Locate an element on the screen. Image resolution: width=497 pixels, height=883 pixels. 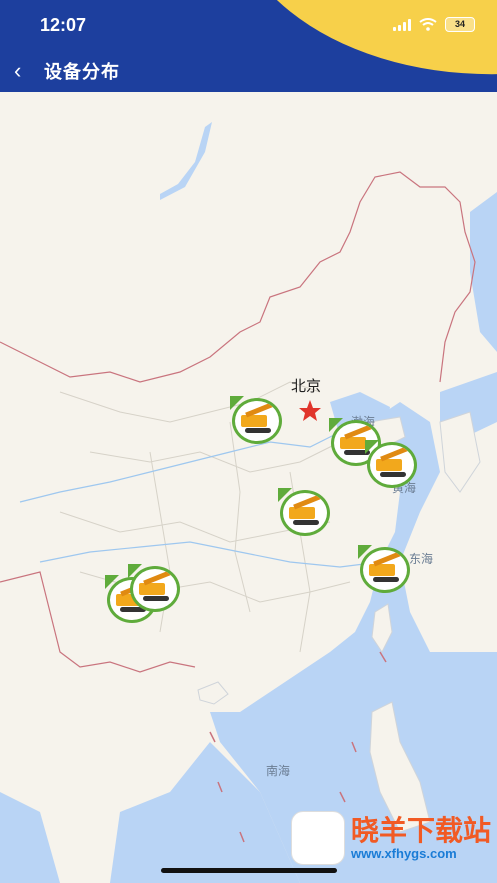
battery-icon: 34 is located at coordinates (460, 24).